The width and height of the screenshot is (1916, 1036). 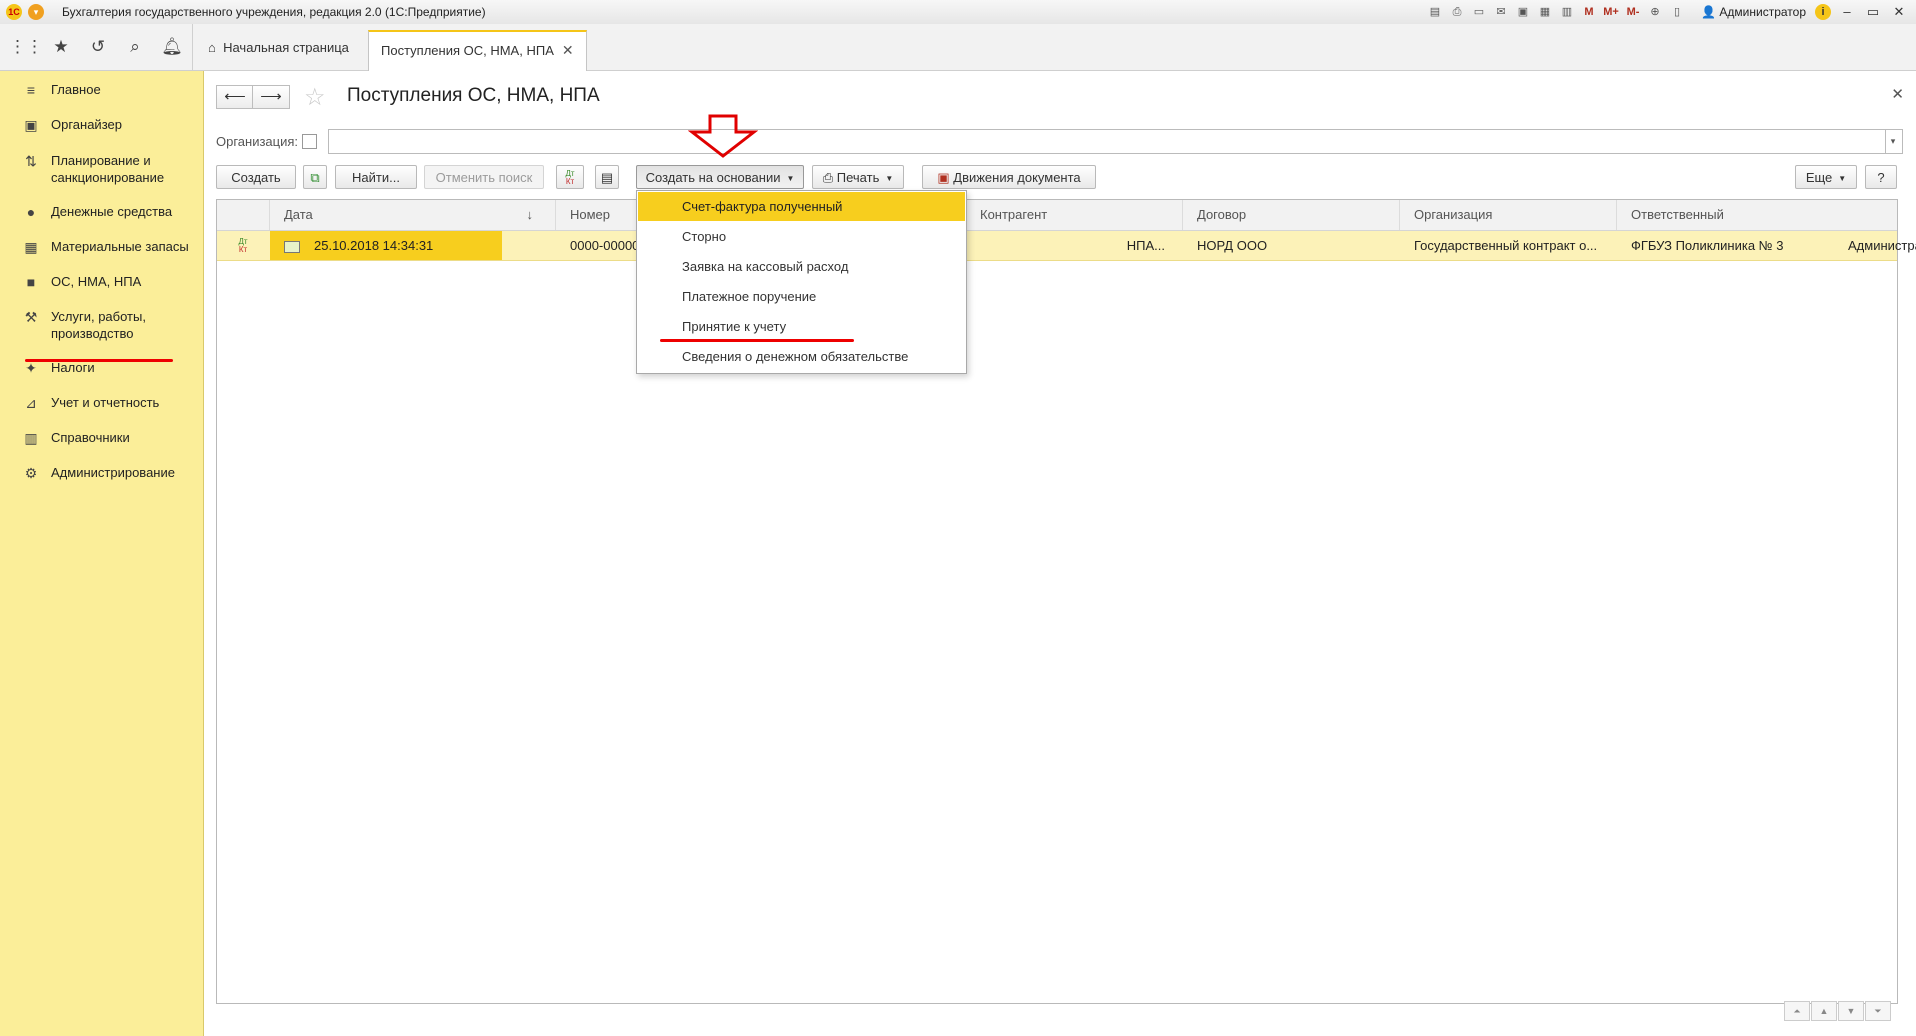 I want to click on column-header-date: Дата ↓, so click(x=413, y=215).